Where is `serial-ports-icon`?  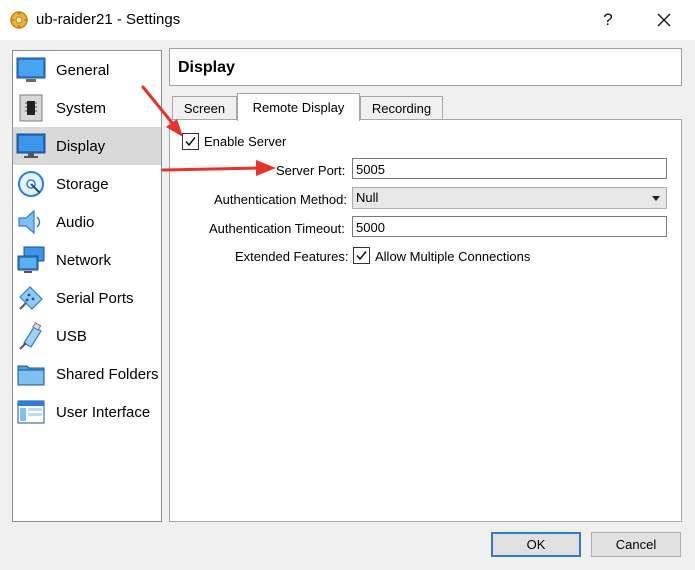
serial-ports-icon is located at coordinates (31, 298).